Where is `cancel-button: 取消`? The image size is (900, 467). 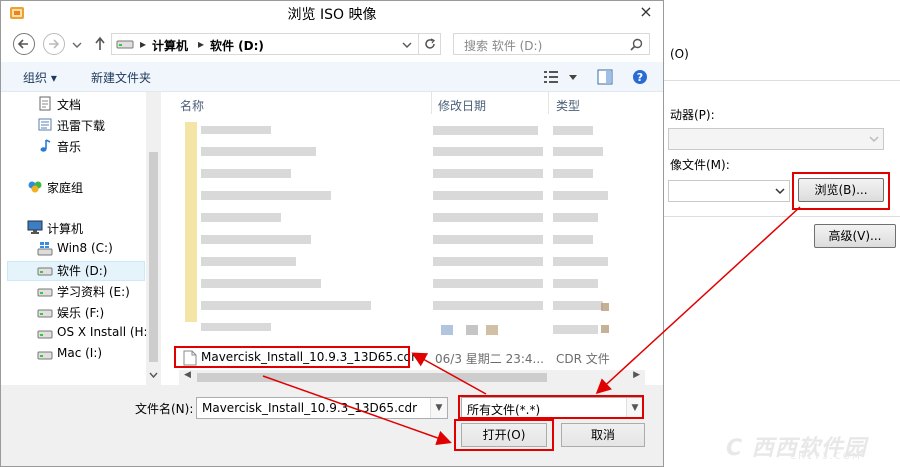
cancel-button: 取消 is located at coordinates (603, 435).